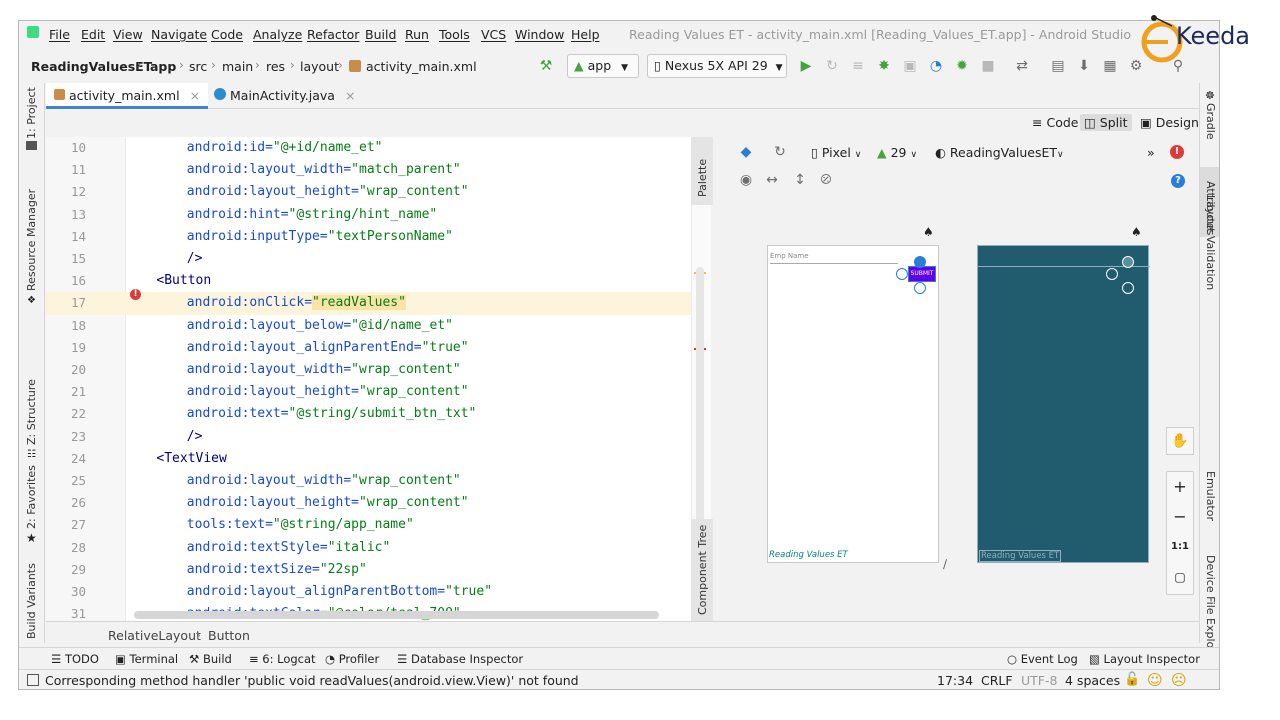 The width and height of the screenshot is (1280, 720). I want to click on code-line: 14 android:inputType="textPersonName", so click(368, 237).